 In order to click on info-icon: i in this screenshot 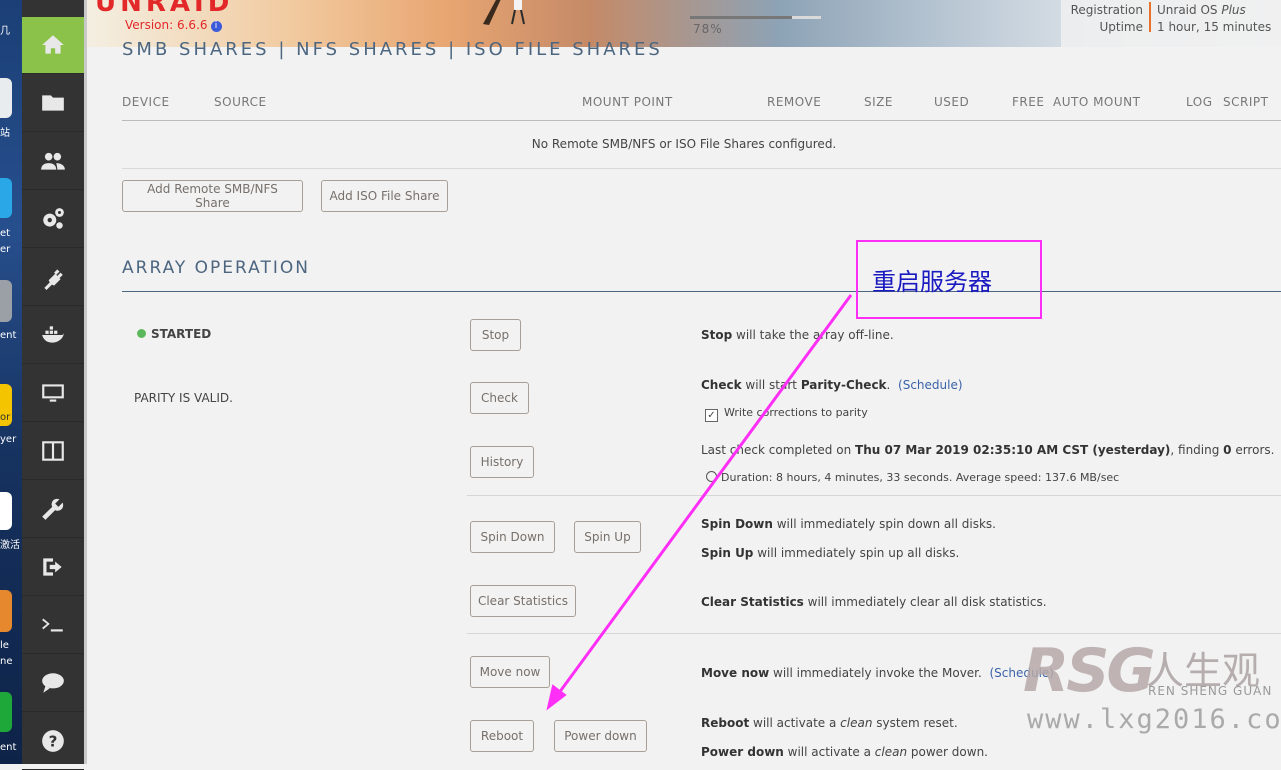, I will do `click(216, 26)`.